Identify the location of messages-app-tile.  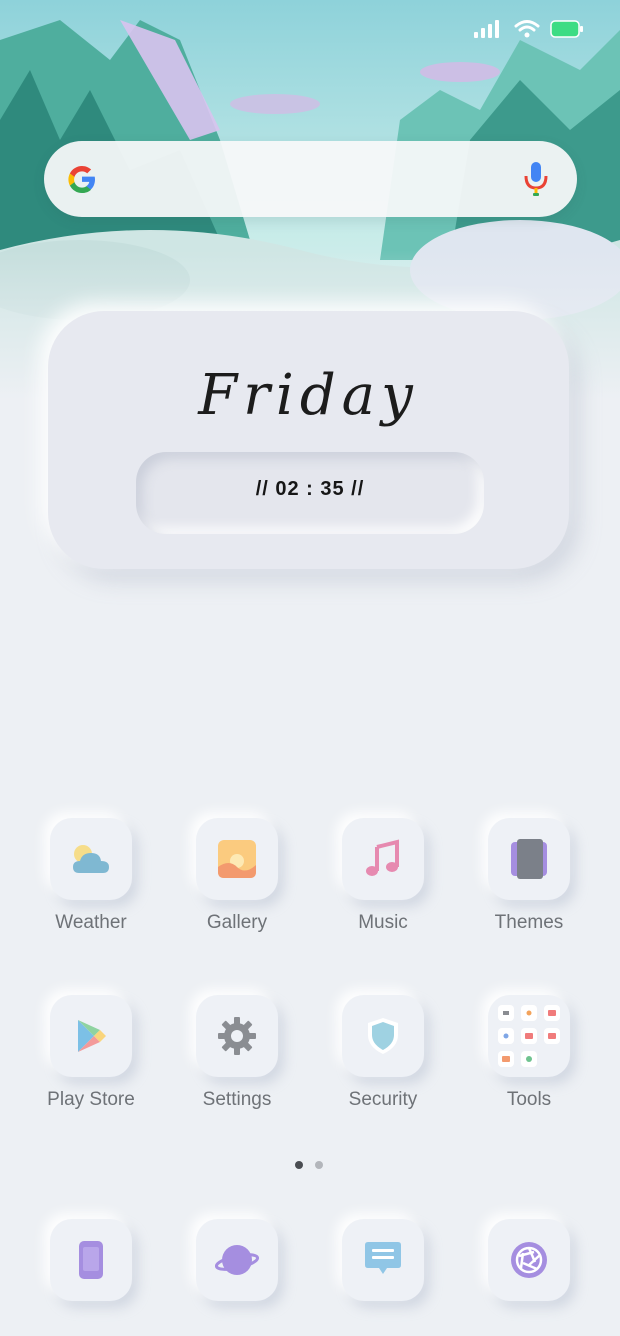
(383, 1260).